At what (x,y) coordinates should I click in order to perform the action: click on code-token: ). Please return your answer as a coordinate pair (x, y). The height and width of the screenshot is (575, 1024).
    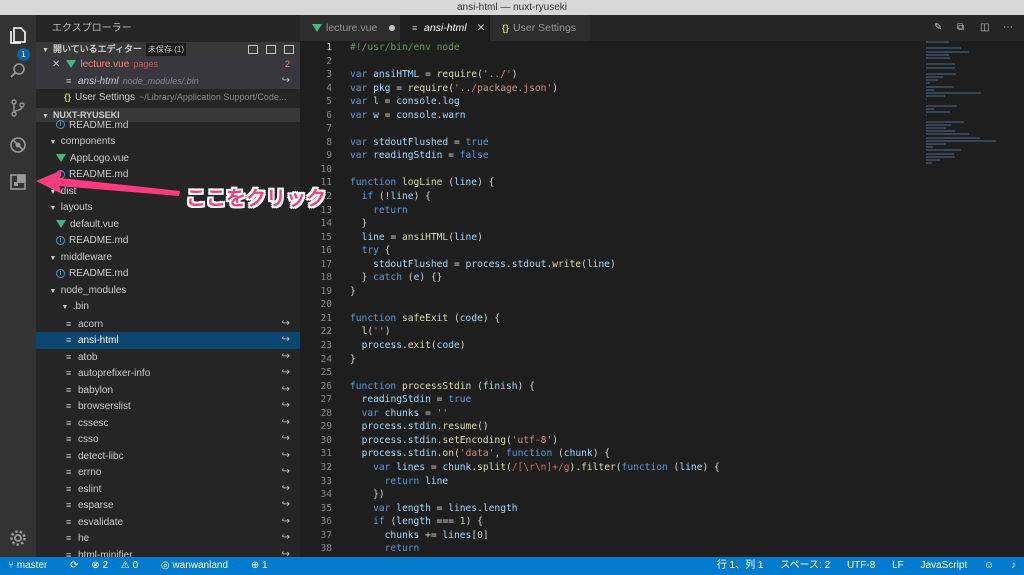
    Looking at the image, I should click on (480, 237).